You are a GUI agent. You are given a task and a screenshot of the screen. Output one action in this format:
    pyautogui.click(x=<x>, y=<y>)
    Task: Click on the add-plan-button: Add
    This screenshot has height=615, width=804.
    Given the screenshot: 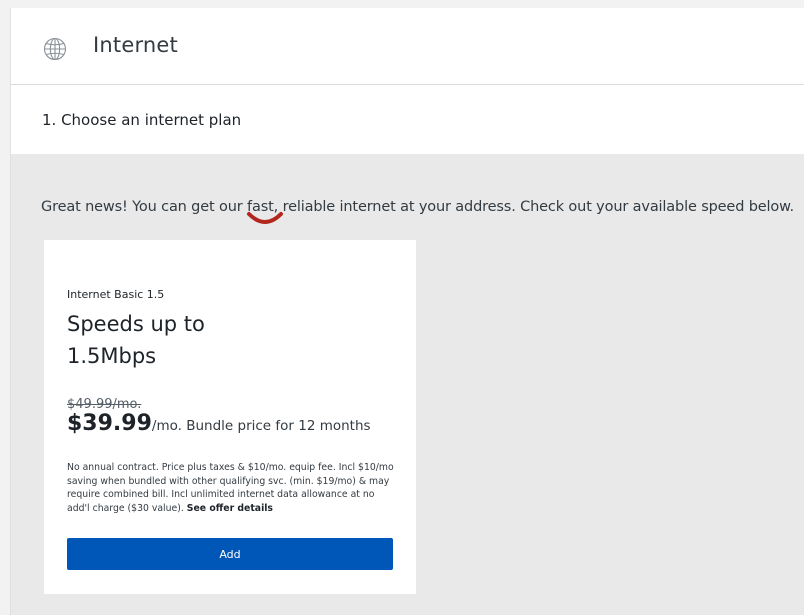 What is the action you would take?
    pyautogui.click(x=230, y=554)
    